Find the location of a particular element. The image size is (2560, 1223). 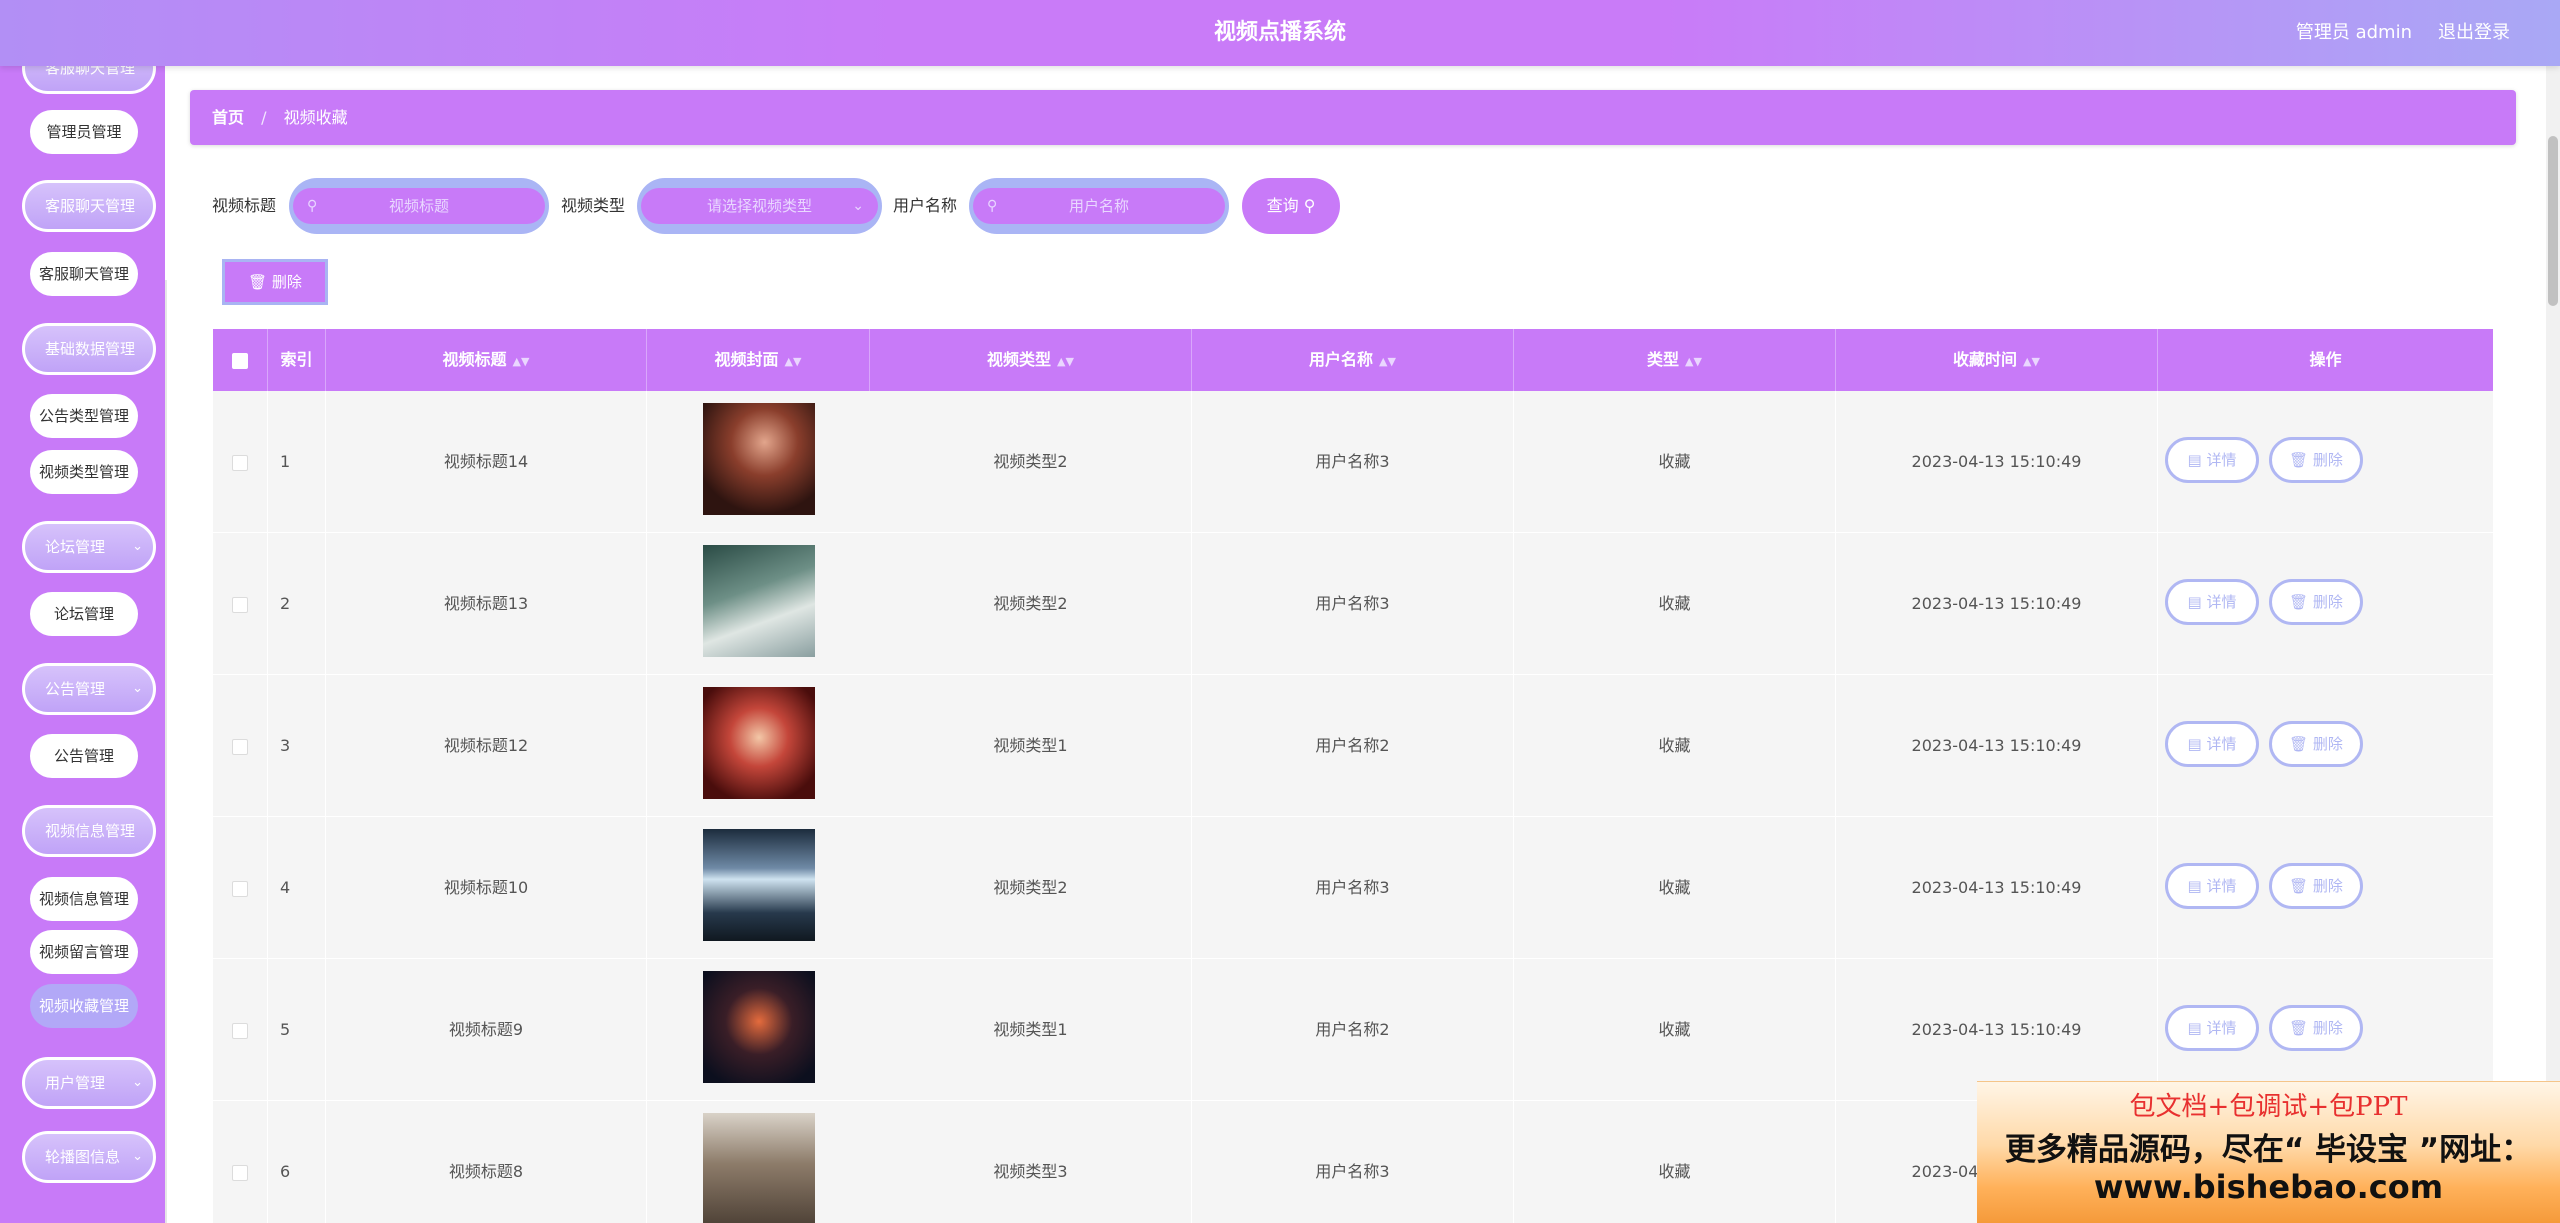

row-user: 用户名称3 is located at coordinates (1353, 888).